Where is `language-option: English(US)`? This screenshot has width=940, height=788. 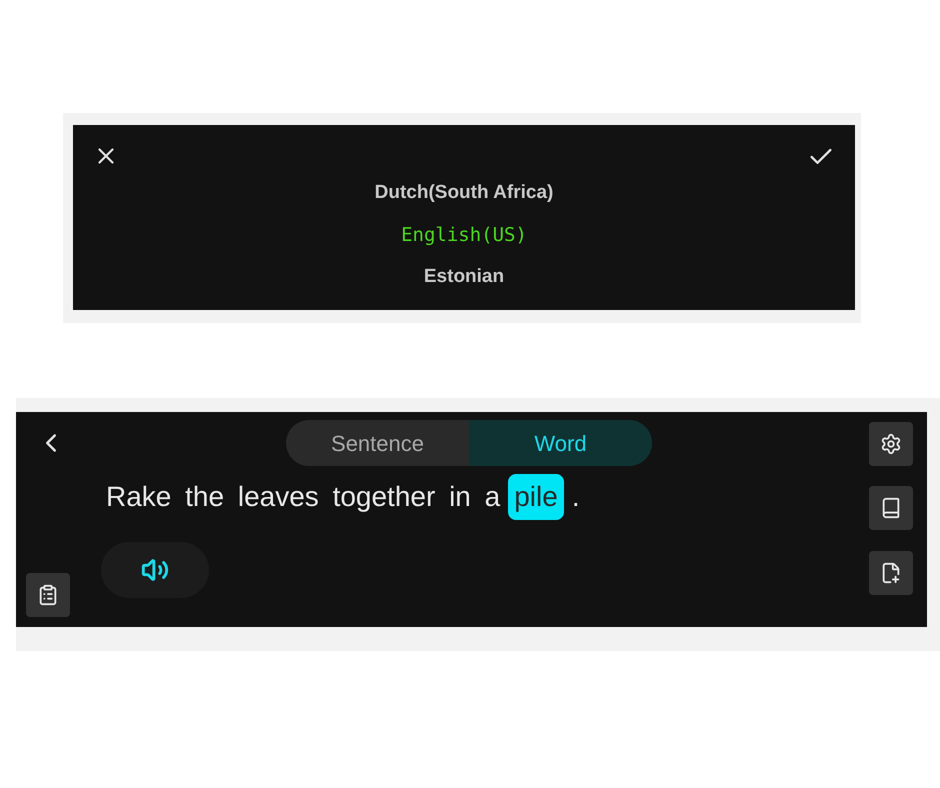
language-option: English(US) is located at coordinates (464, 235).